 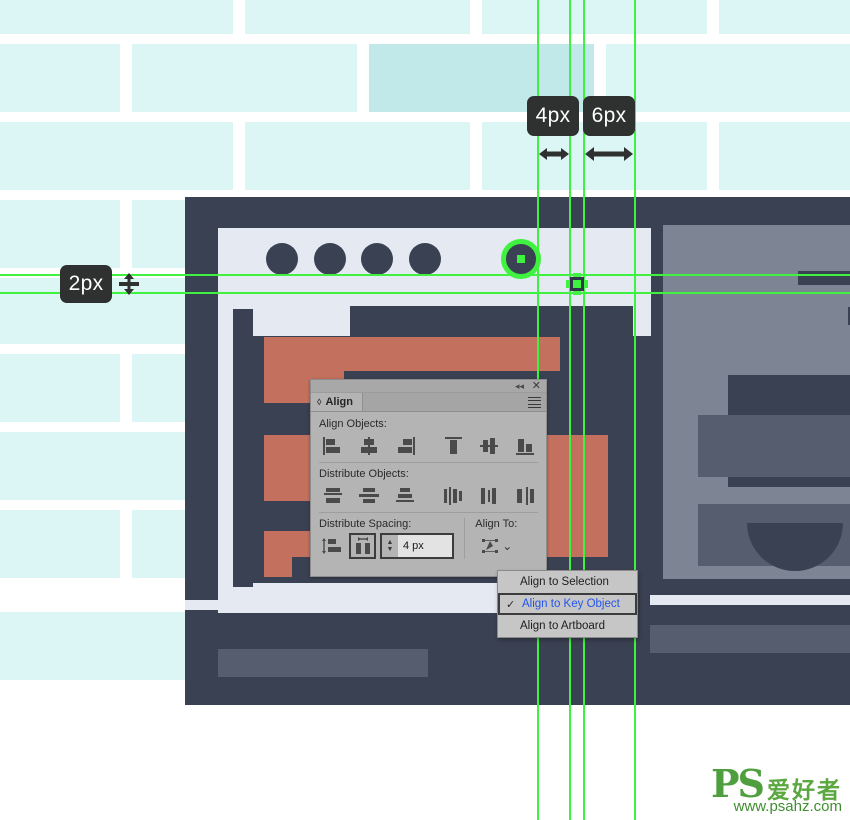 I want to click on distribute-spacing-label: Distribute Spacing:, so click(x=365, y=524).